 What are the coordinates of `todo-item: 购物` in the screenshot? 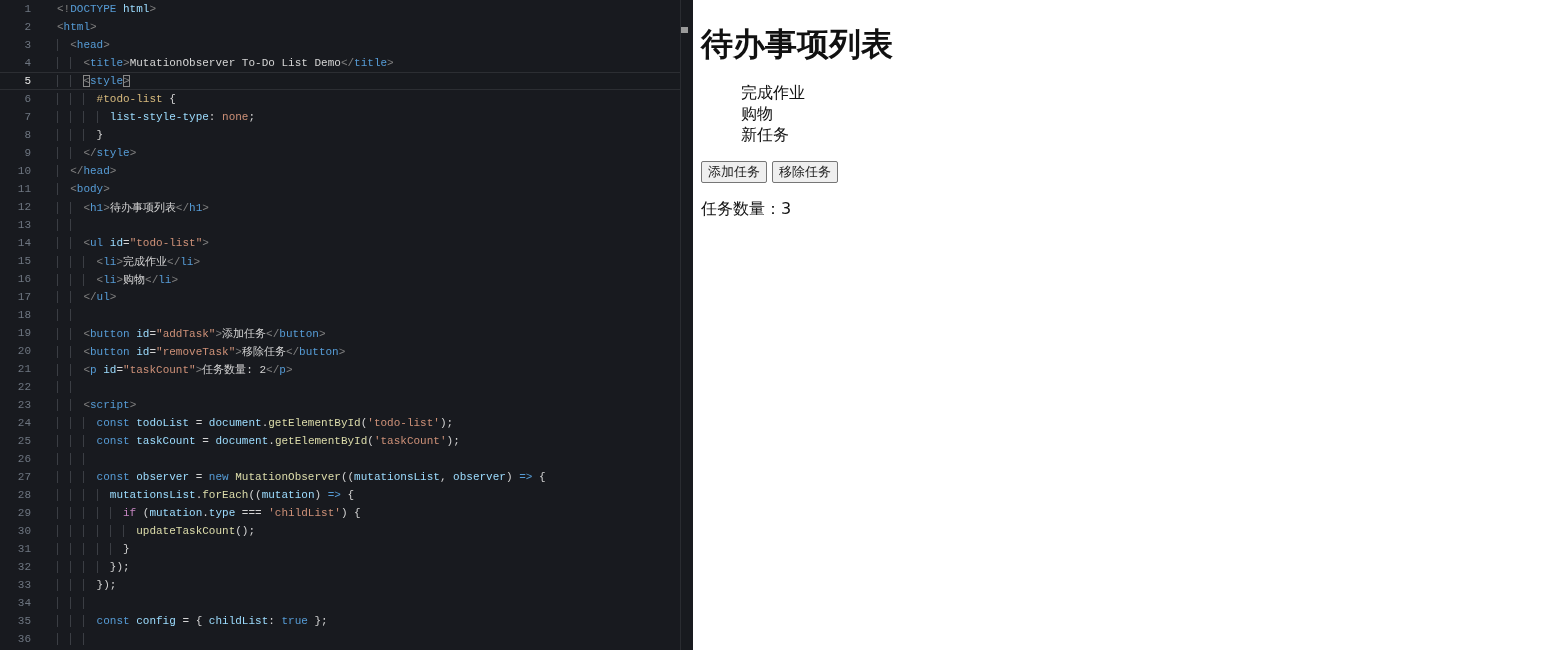 It's located at (757, 113).